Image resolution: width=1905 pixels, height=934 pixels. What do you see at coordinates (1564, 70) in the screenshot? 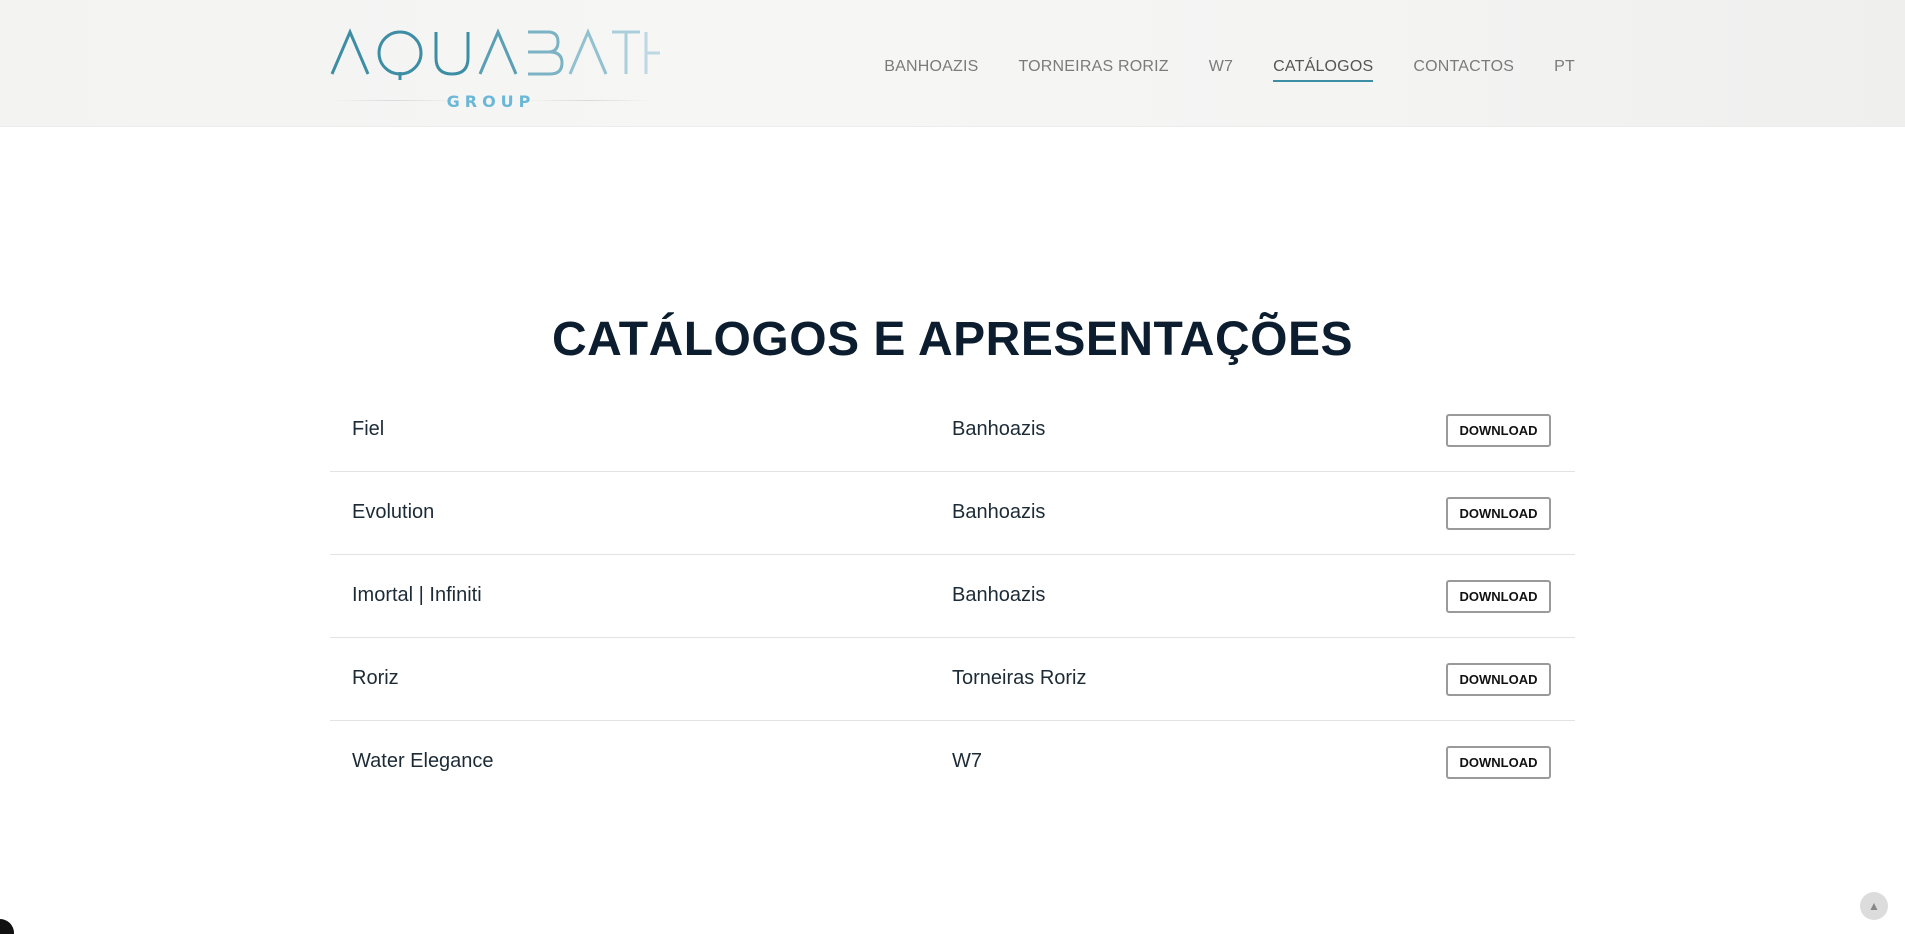
I see `language-selector: PT` at bounding box center [1564, 70].